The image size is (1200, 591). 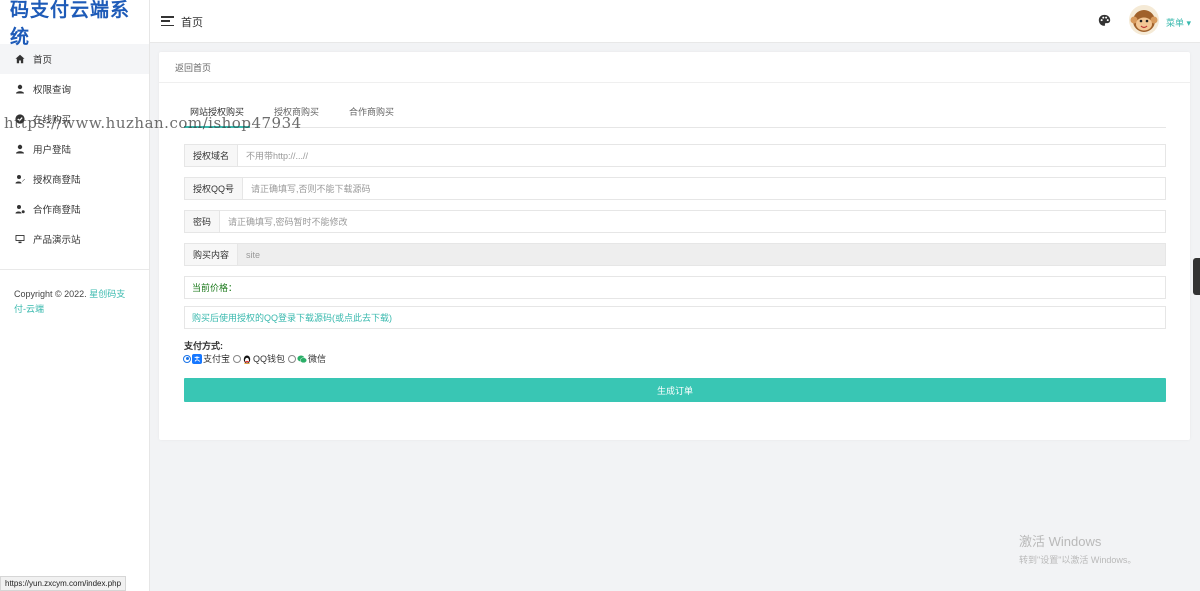 I want to click on watermark-text: https://www.huzhan.com/ishop47934, so click(x=153, y=123).